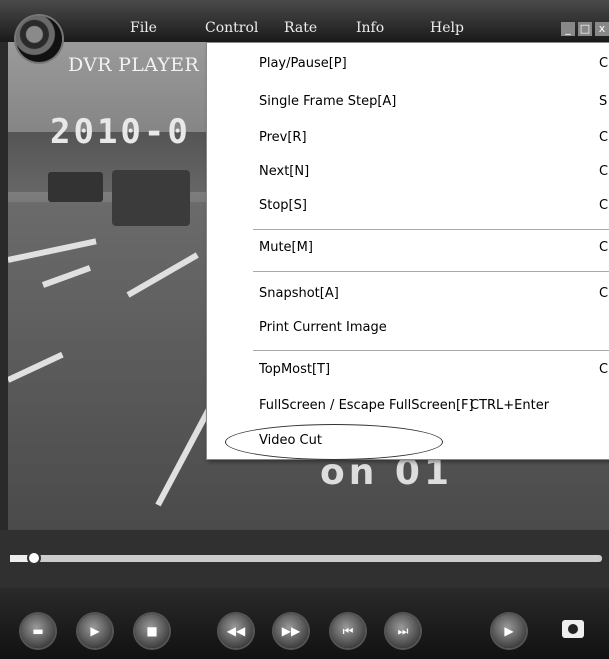  I want to click on play-alt-button: ▶, so click(509, 631).